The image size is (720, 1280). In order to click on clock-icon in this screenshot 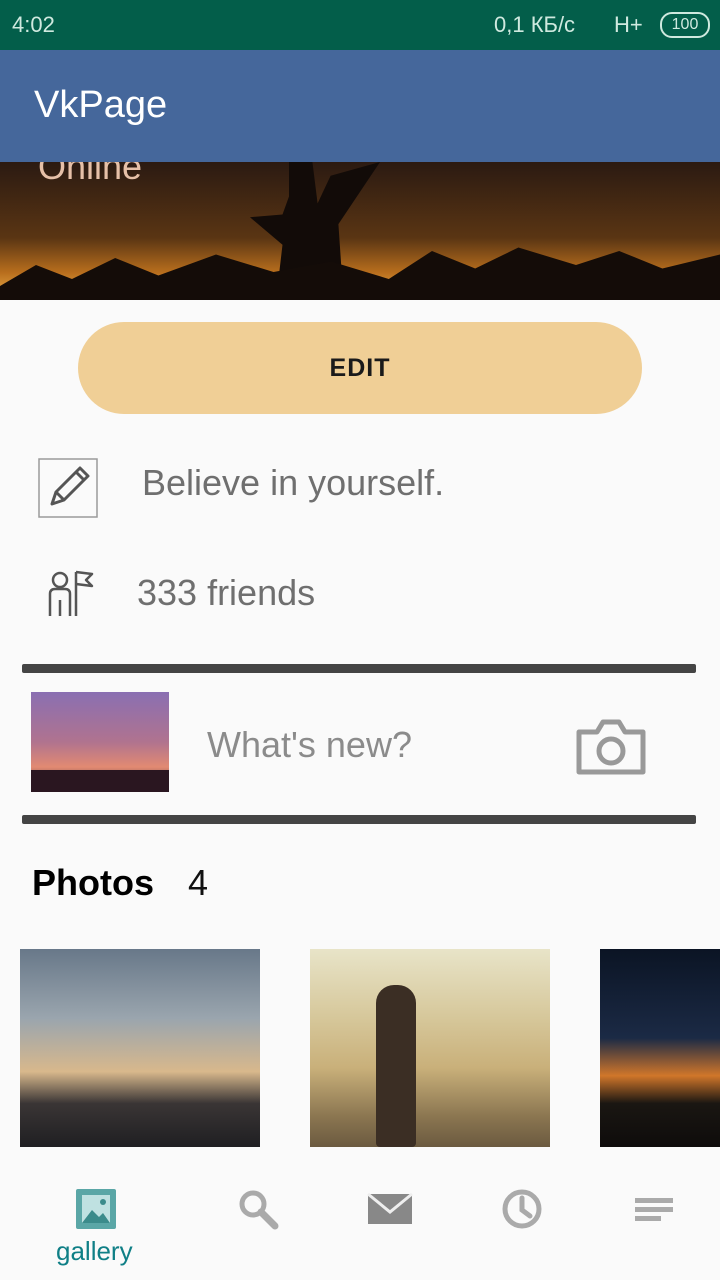, I will do `click(522, 1209)`.